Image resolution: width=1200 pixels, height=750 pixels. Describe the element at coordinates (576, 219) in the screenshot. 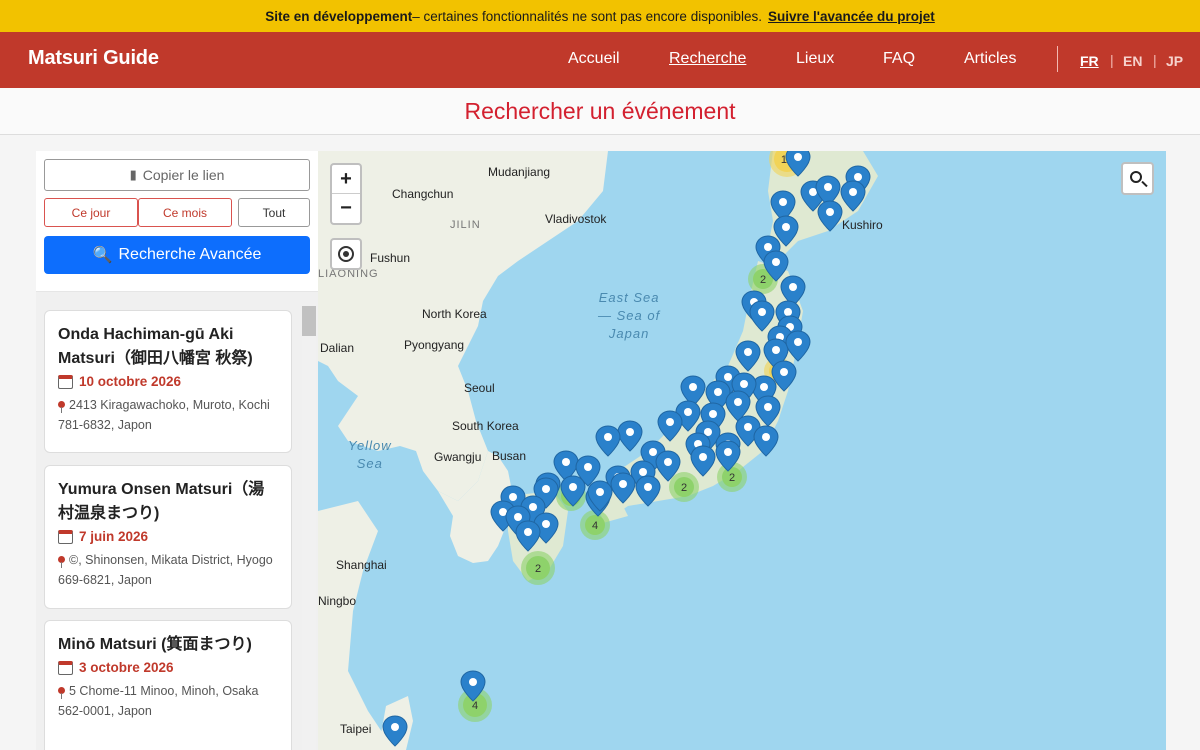

I see `map-label-vladivostok: Vladivostok` at that location.